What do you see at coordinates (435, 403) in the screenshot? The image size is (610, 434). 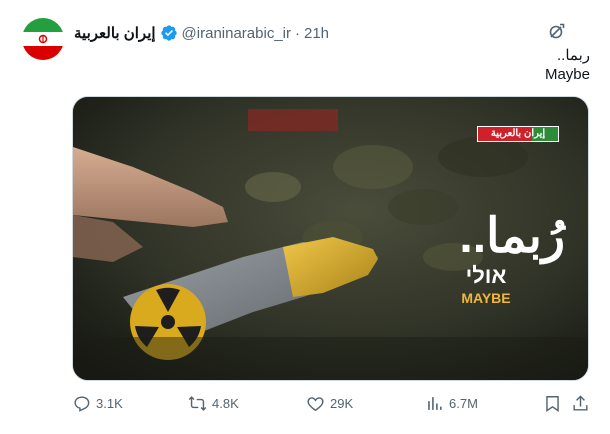 I see `views-icon` at bounding box center [435, 403].